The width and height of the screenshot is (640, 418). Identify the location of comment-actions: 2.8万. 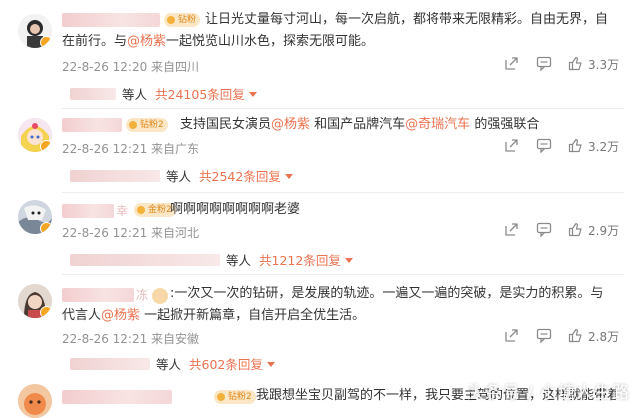
(564, 337).